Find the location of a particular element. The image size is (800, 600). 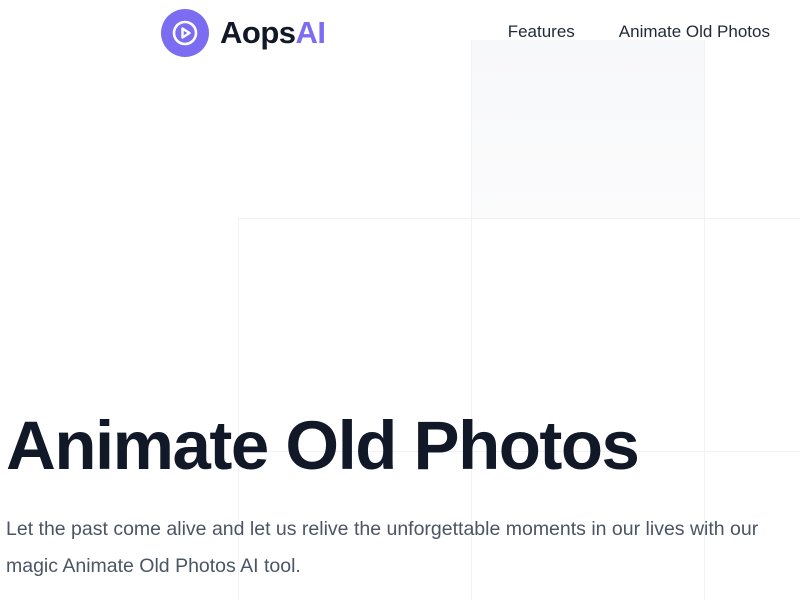

background-shade is located at coordinates (587, 129).